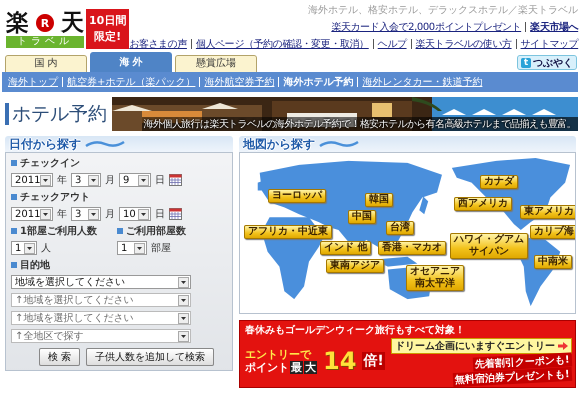  I want to click on region-select: 地域を選択してください, so click(101, 282).